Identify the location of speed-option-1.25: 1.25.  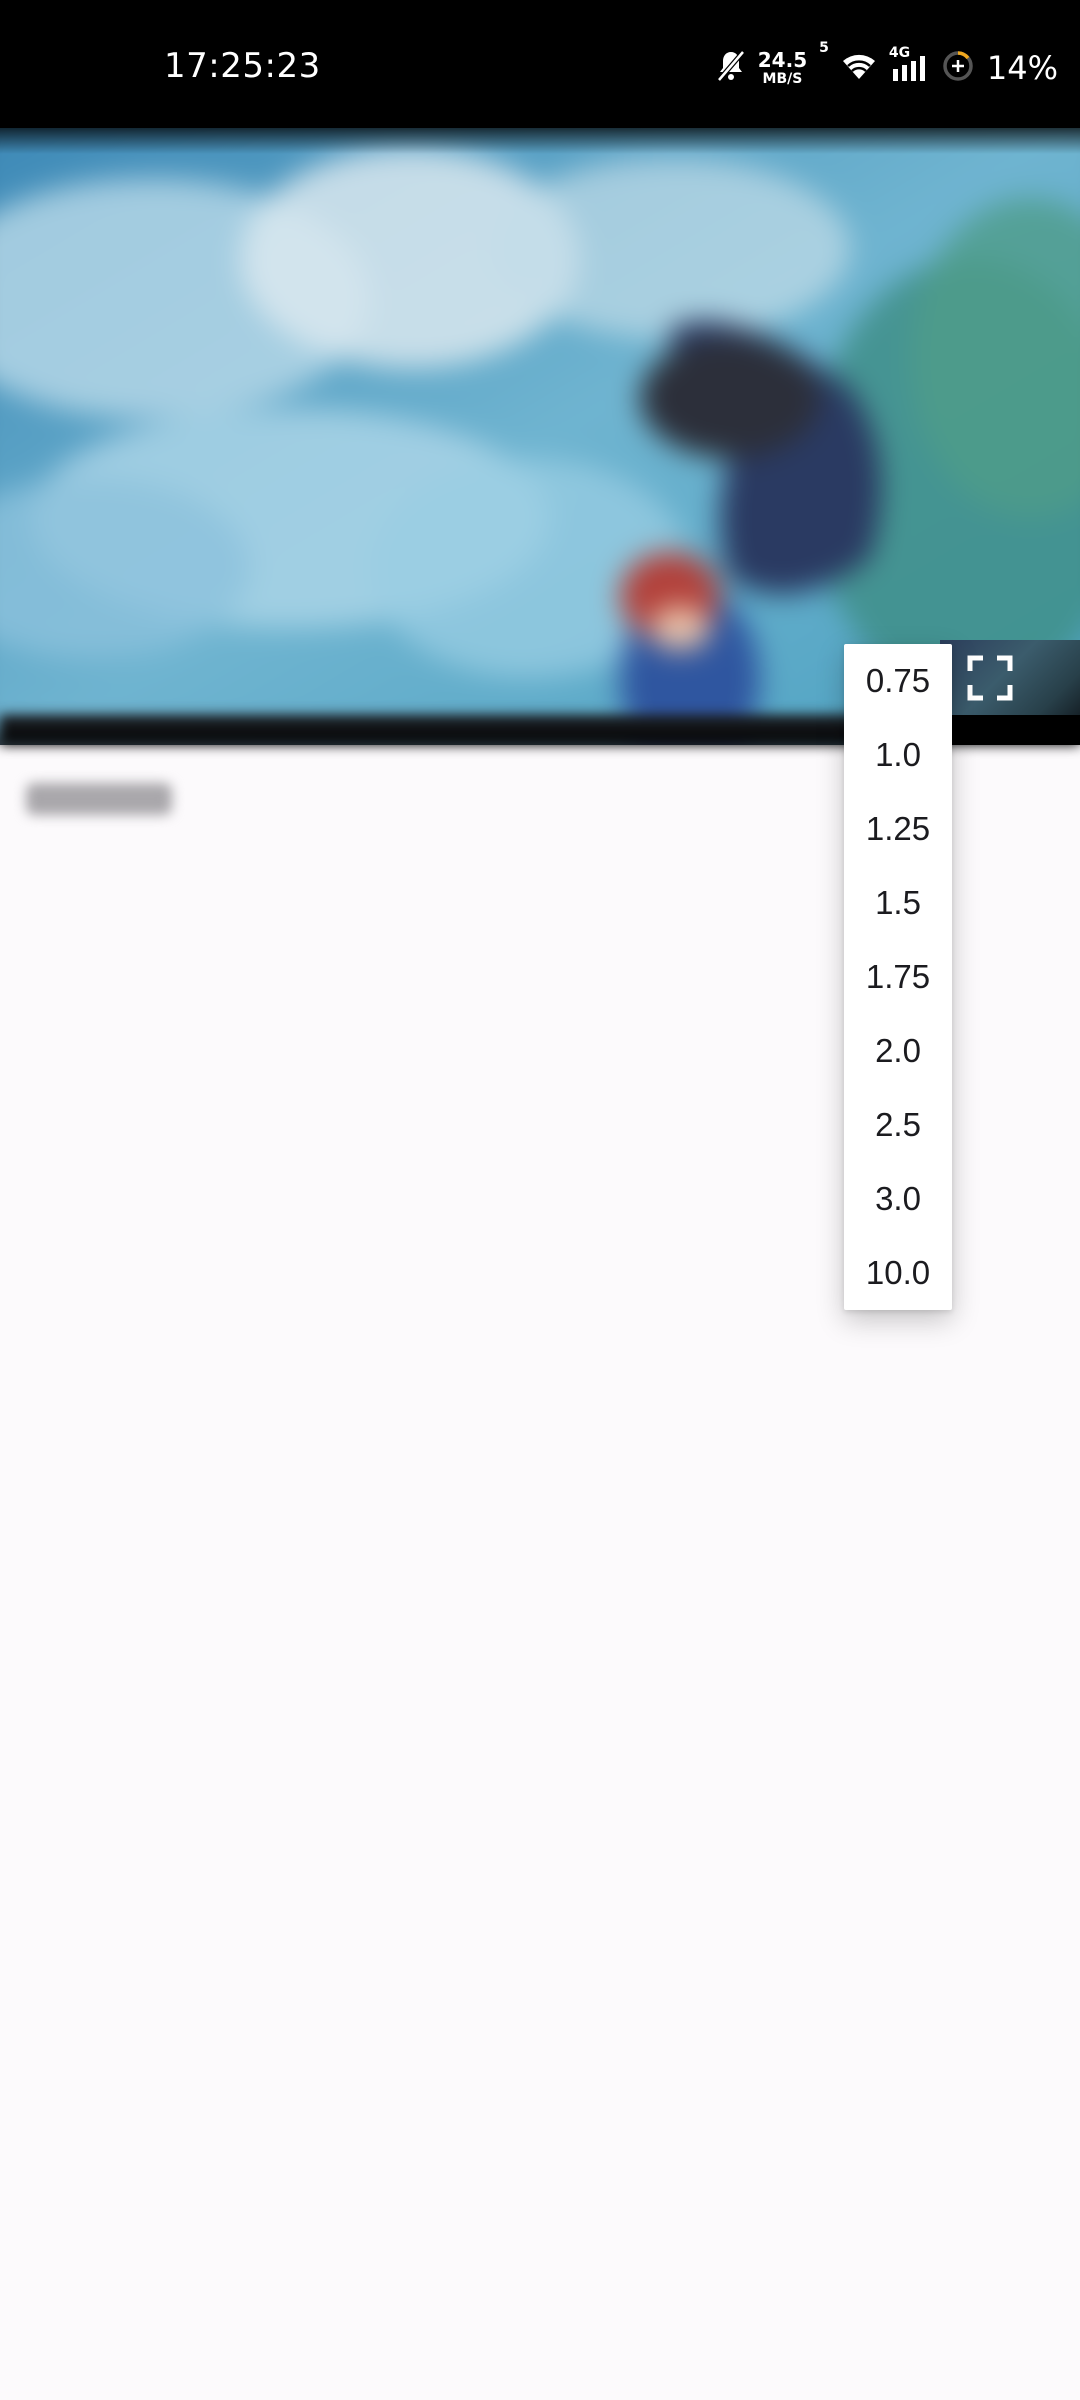
(898, 829).